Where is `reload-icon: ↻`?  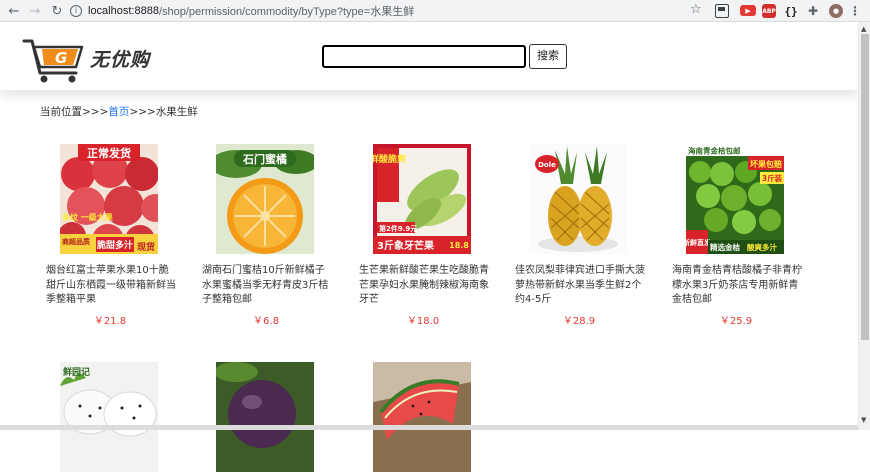
reload-icon: ↻ is located at coordinates (57, 11).